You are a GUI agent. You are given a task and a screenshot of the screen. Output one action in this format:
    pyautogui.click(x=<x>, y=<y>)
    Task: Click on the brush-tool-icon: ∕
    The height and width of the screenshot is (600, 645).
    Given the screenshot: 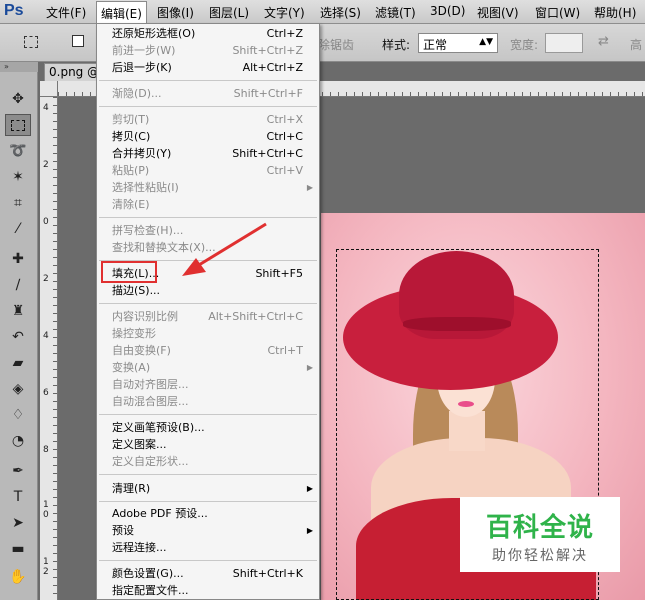 What is the action you would take?
    pyautogui.click(x=18, y=285)
    